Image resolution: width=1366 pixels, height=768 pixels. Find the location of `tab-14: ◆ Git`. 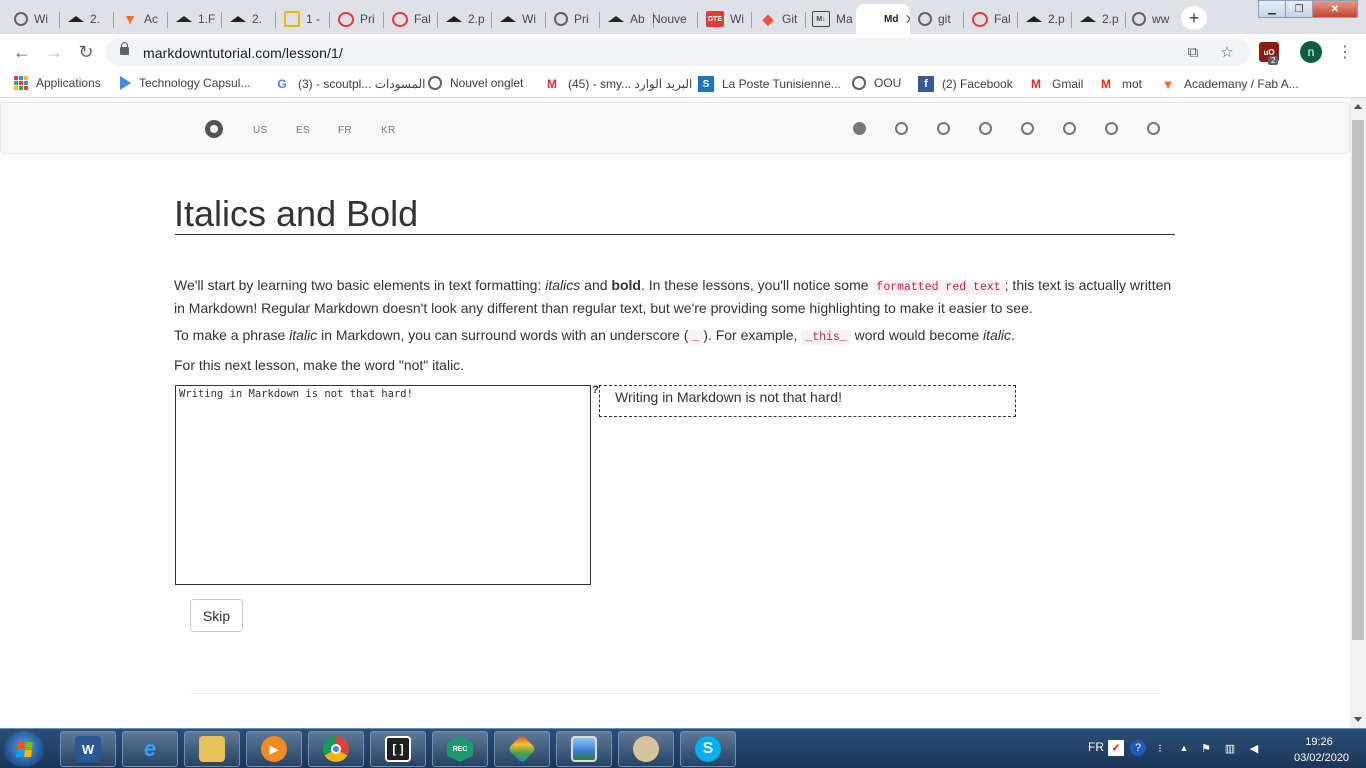

tab-14: ◆ Git is located at coordinates (780, 19).